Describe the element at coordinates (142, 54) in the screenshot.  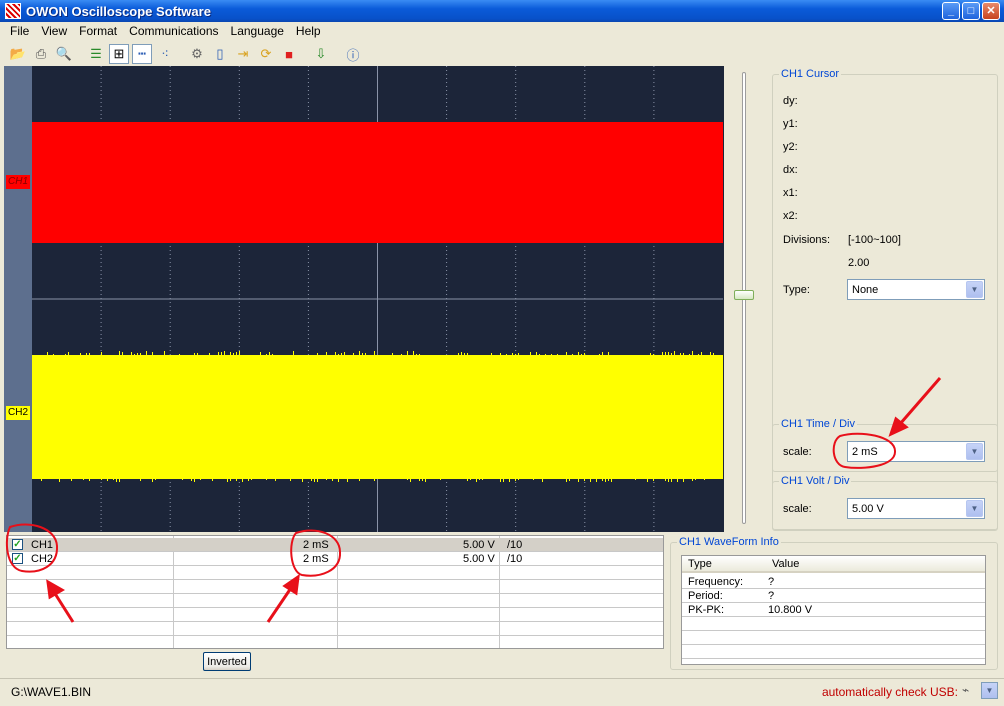
I see `dots-icon: ┅` at that location.